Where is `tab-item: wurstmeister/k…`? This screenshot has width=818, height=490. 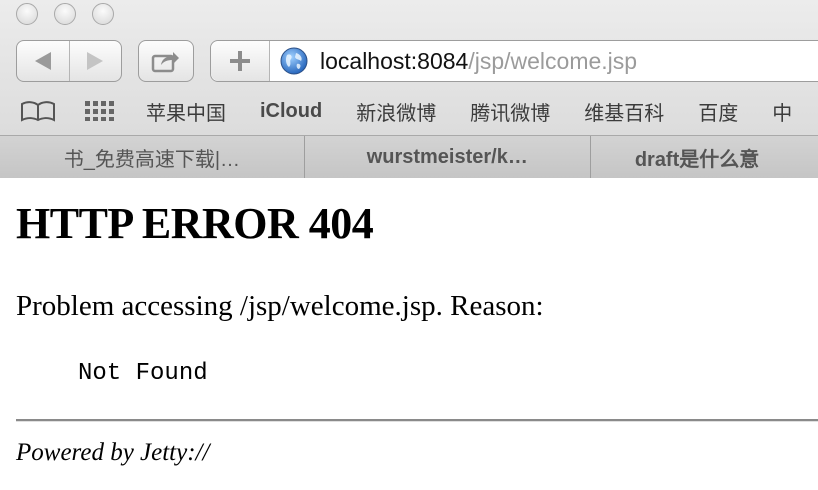
tab-item: wurstmeister/k… is located at coordinates (447, 157).